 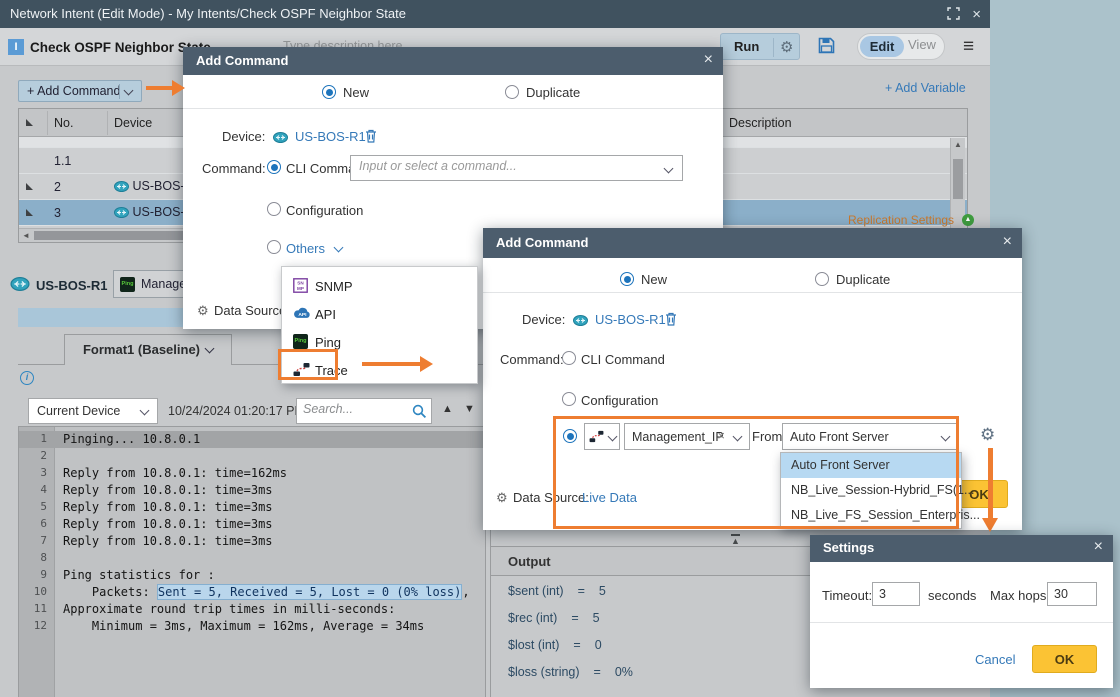 I want to click on search-input, so click(x=353, y=409).